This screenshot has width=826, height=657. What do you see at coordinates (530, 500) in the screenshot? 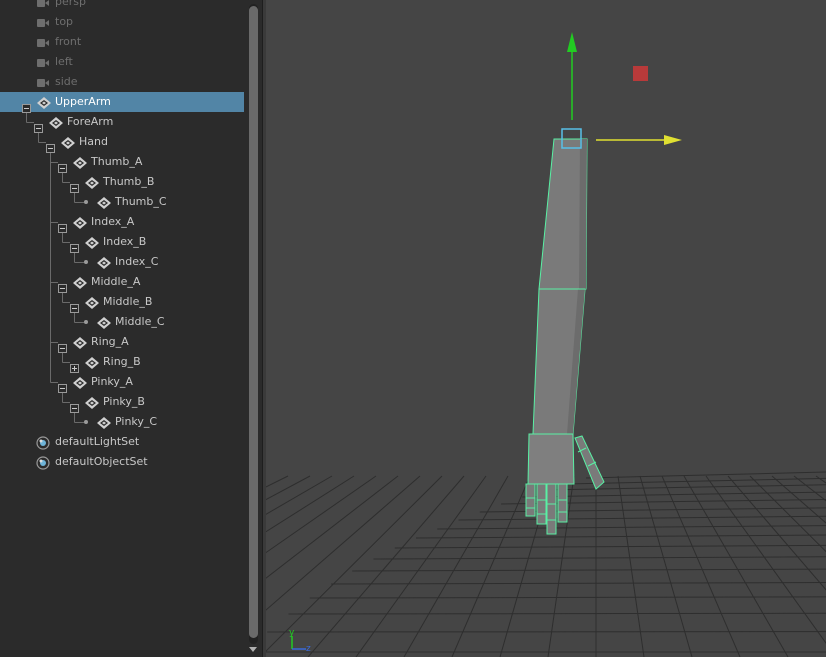
I see `finger-index` at bounding box center [530, 500].